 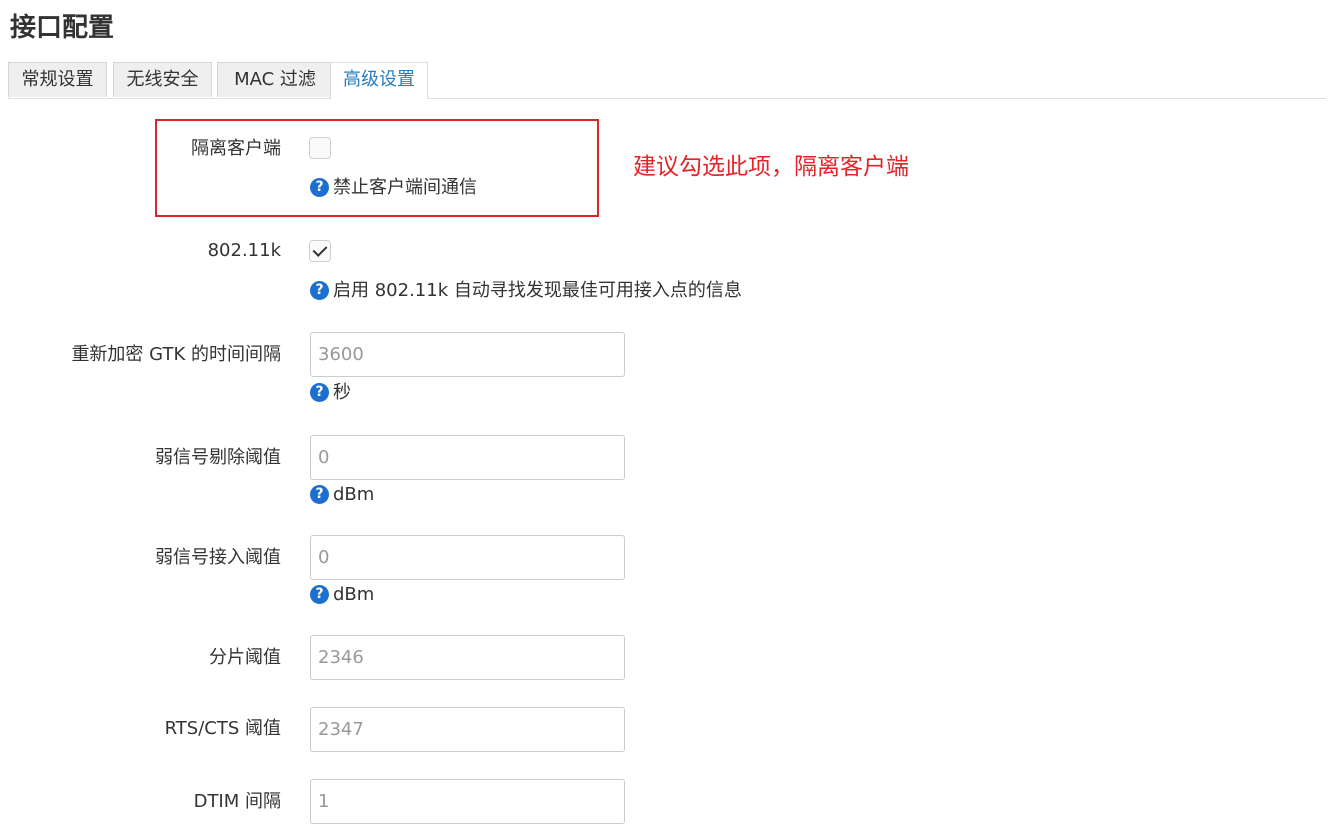 I want to click on weak-kick-help: ? dBm, so click(x=342, y=495).